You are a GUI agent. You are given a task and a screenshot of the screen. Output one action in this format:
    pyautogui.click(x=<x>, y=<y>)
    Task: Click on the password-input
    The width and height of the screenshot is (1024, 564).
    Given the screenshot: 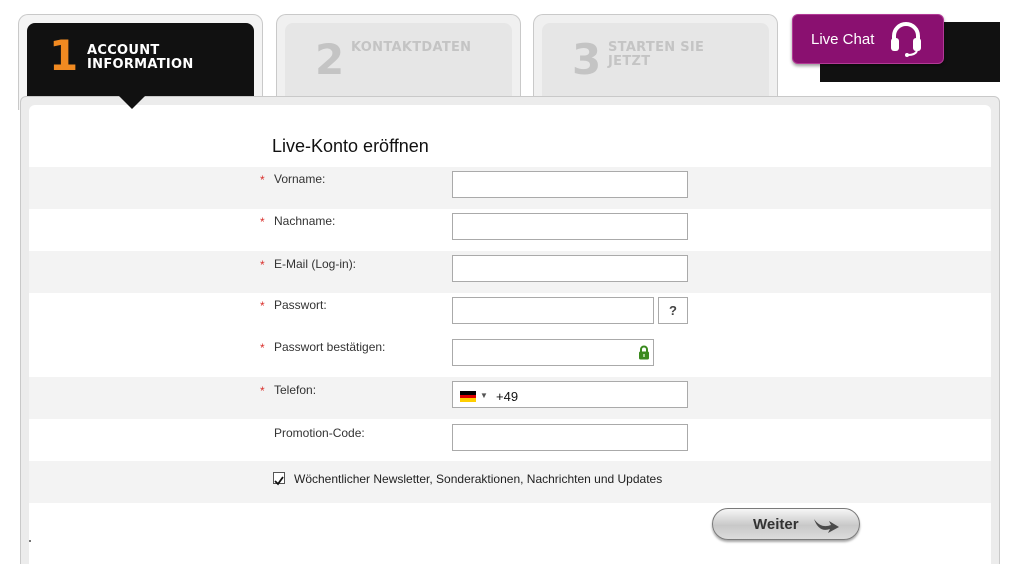 What is the action you would take?
    pyautogui.click(x=553, y=310)
    